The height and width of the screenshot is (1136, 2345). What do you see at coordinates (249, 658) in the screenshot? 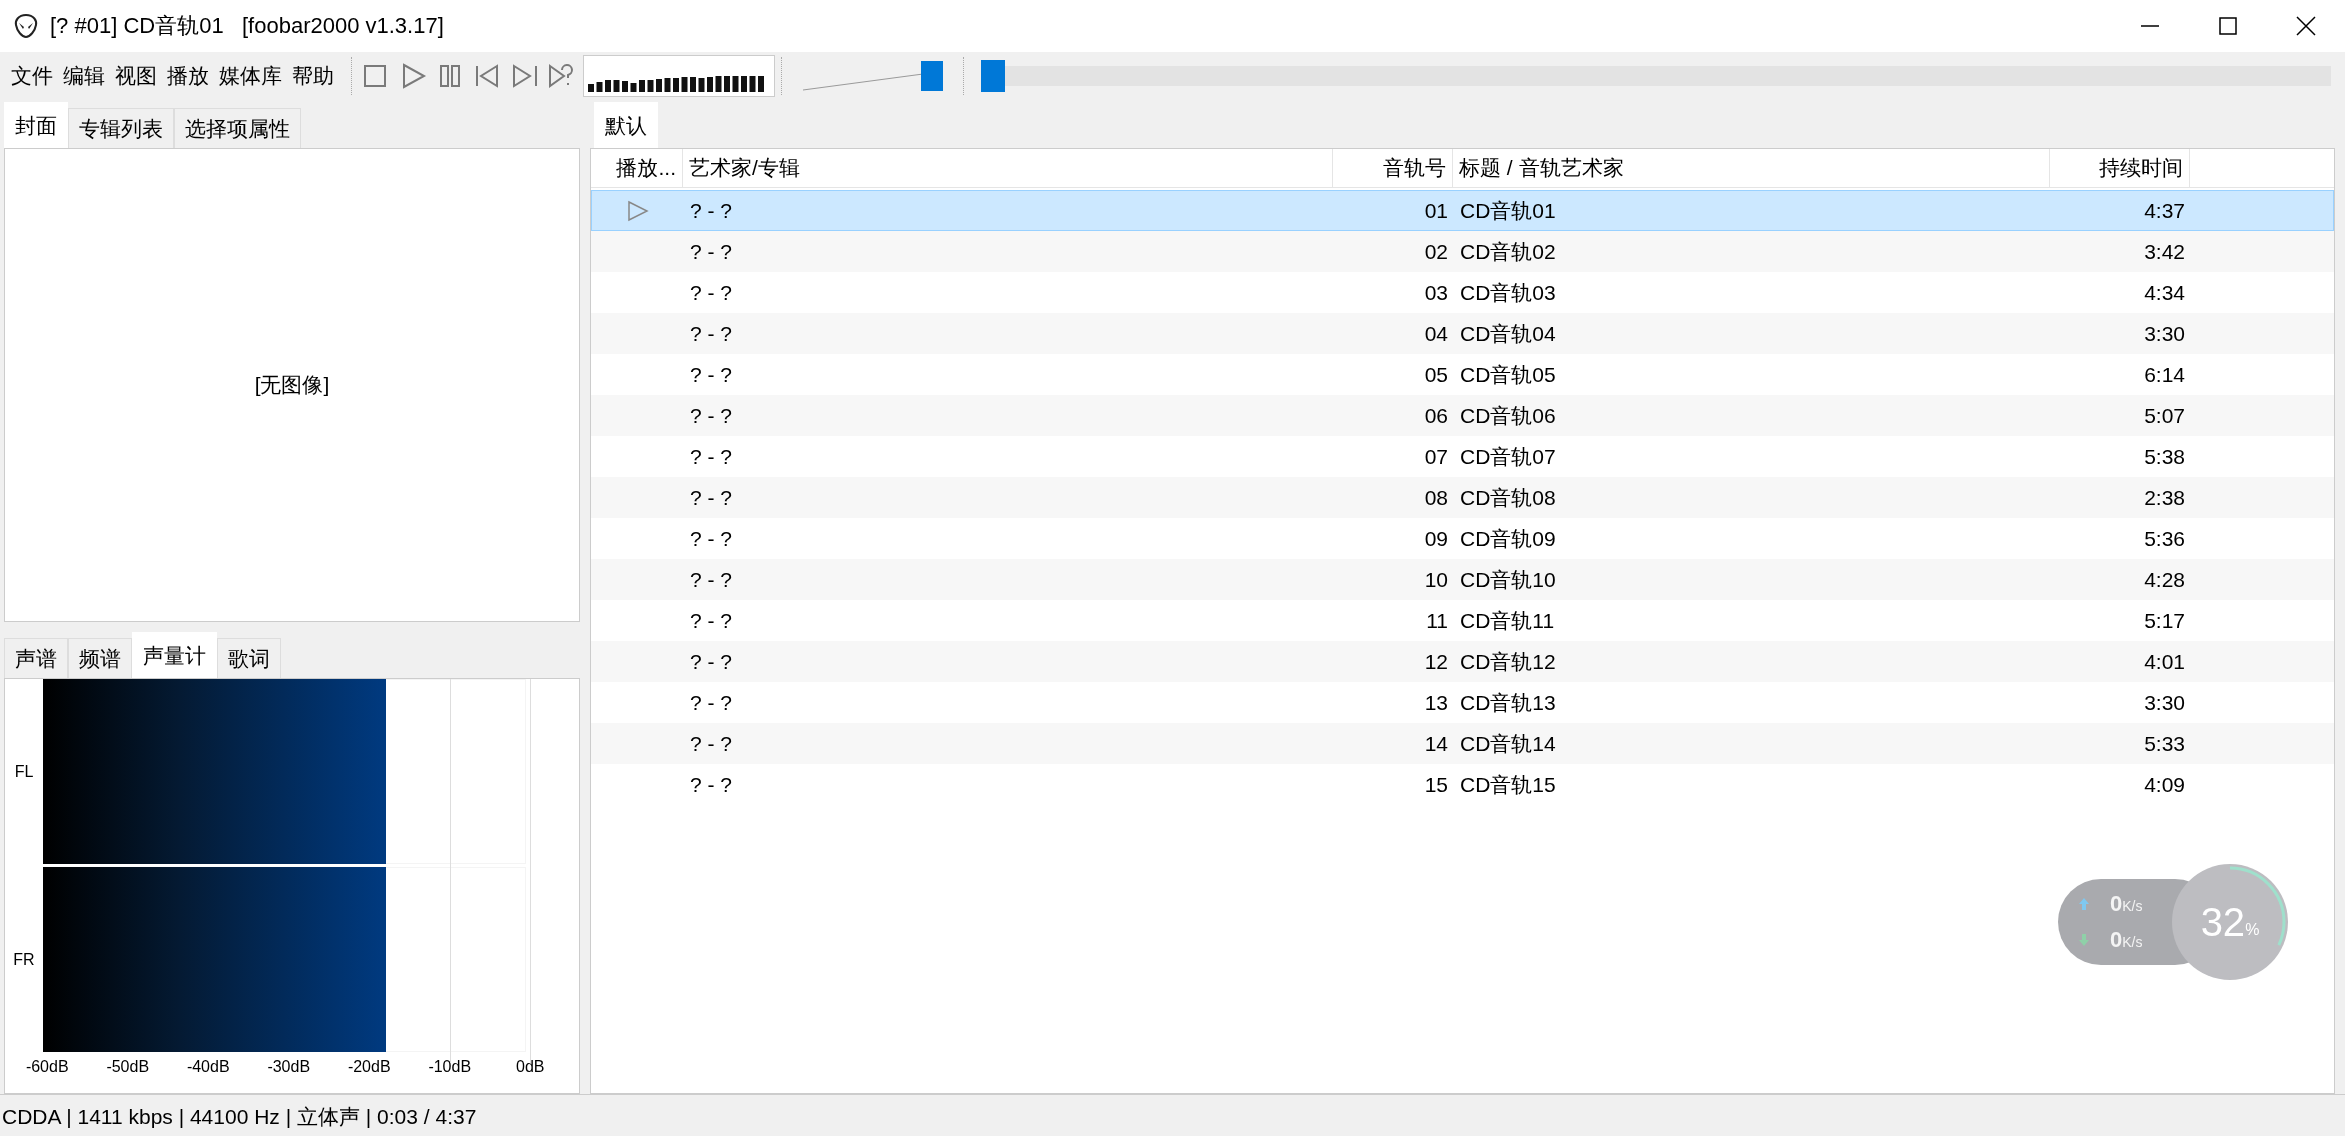
I see `panel-tab: 歌词` at bounding box center [249, 658].